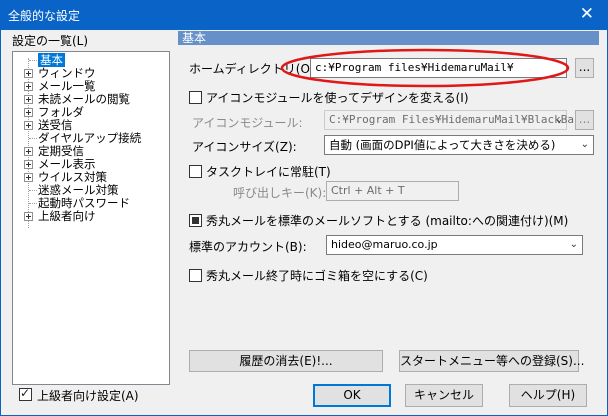 This screenshot has width=608, height=416. I want to click on tree-item: 定期受信, so click(91, 151).